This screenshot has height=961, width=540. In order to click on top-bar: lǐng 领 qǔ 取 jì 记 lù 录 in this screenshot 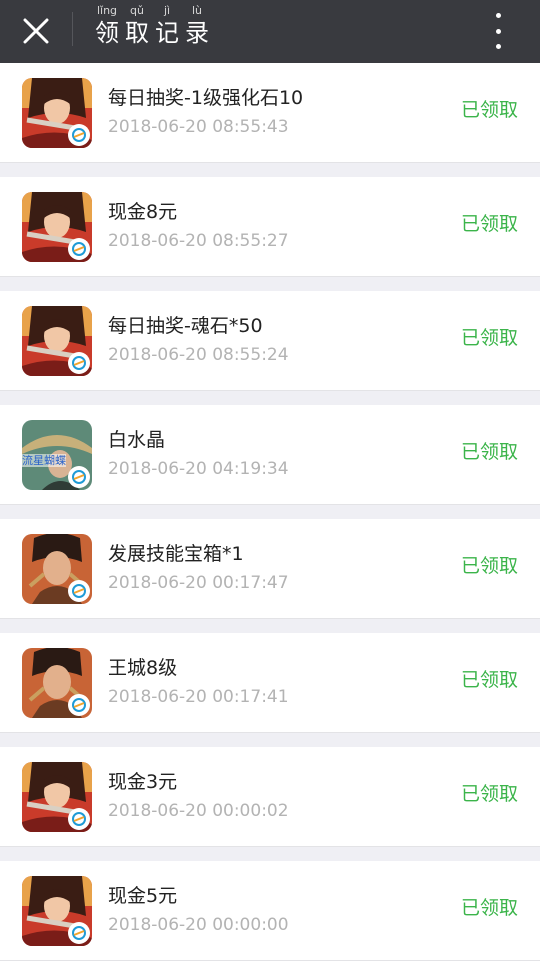, I will do `click(270, 31)`.